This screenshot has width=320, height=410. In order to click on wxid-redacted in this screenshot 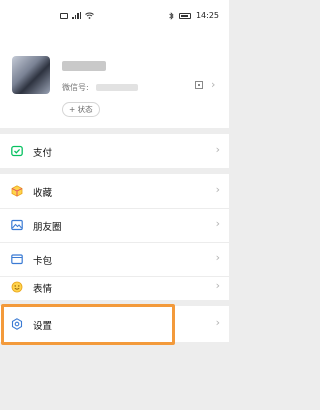, I will do `click(117, 87)`.